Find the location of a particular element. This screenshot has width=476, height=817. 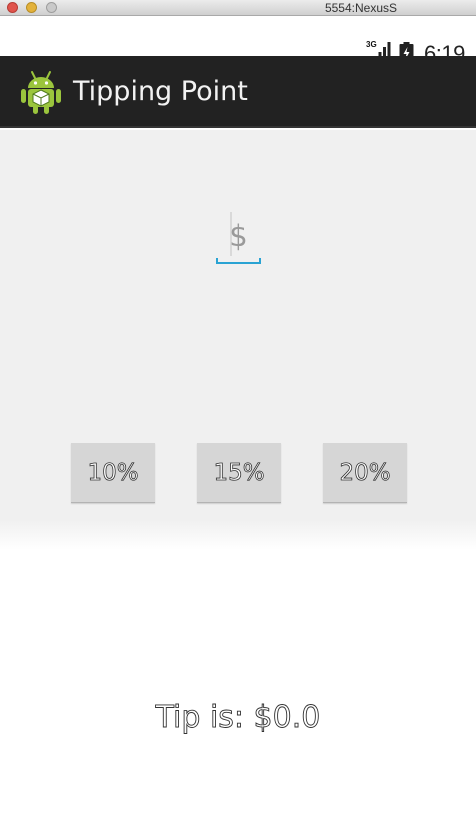

tip-20-percent-button: 20% is located at coordinates (365, 473).